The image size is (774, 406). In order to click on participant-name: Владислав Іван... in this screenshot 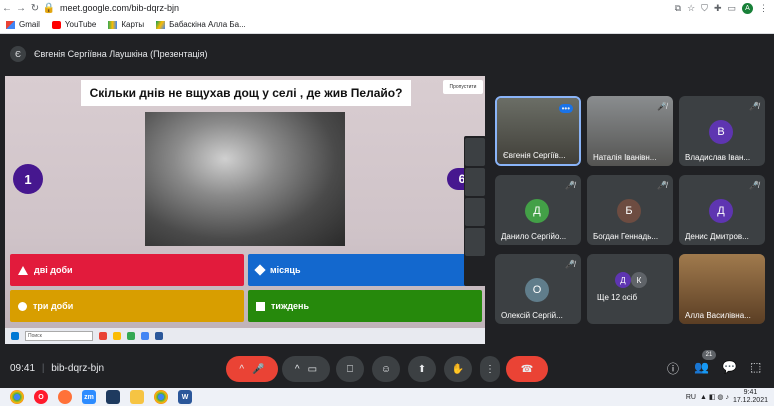, I will do `click(718, 157)`.